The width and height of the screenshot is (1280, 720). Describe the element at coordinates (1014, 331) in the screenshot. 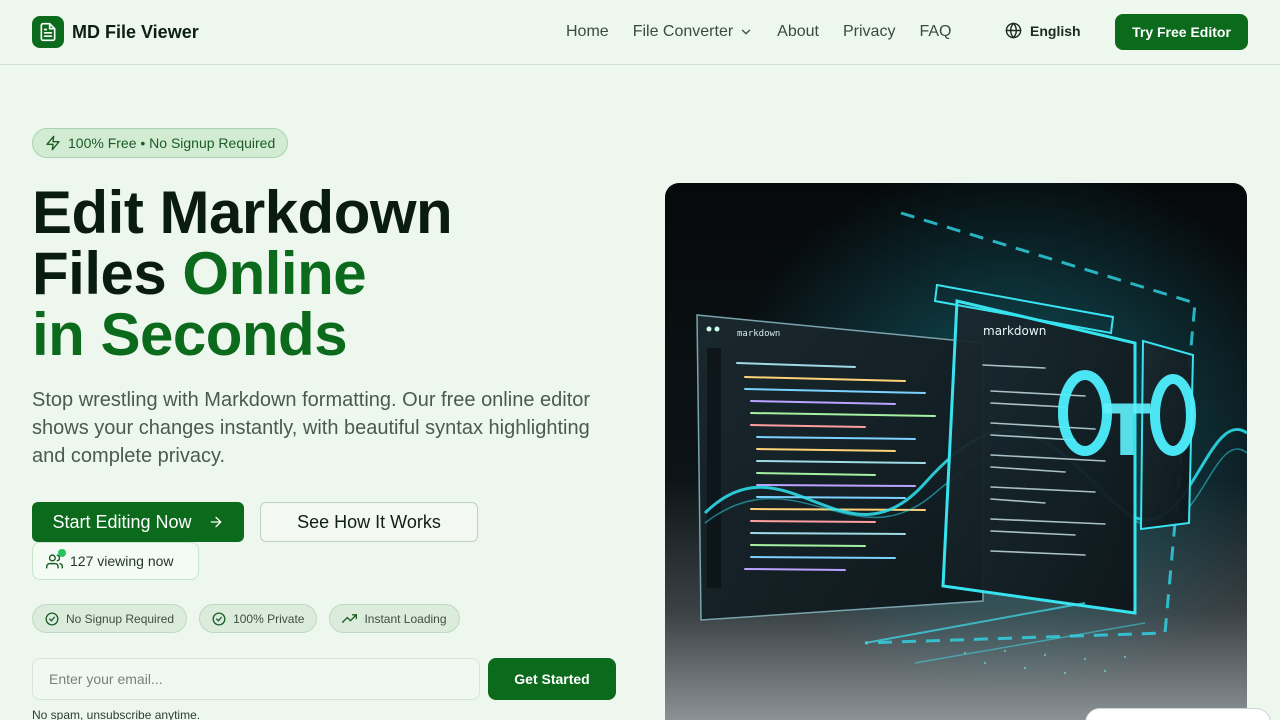

I see `preview-panel-title: markdown` at that location.